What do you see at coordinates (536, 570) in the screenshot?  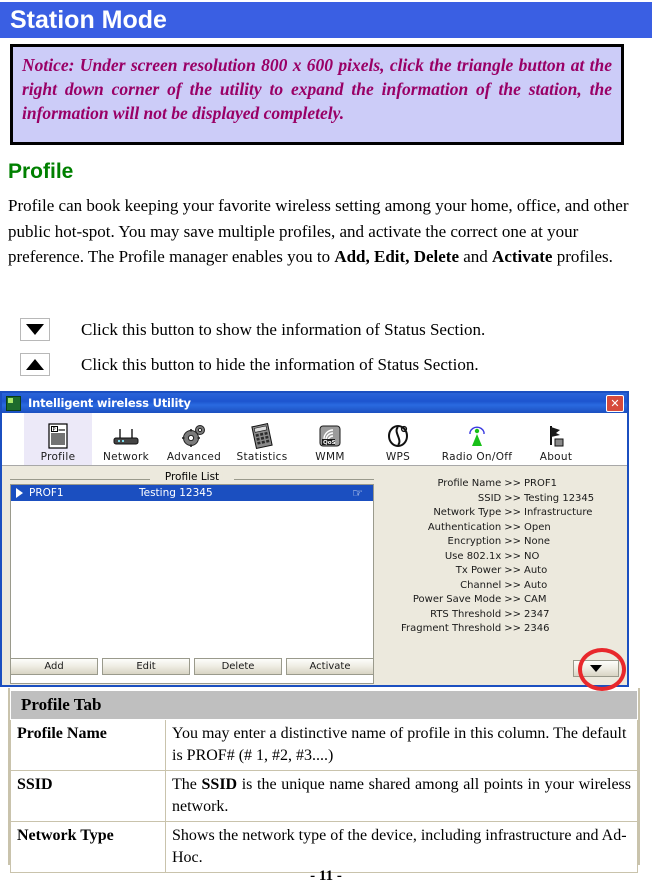 I see `detail-value: Auto` at bounding box center [536, 570].